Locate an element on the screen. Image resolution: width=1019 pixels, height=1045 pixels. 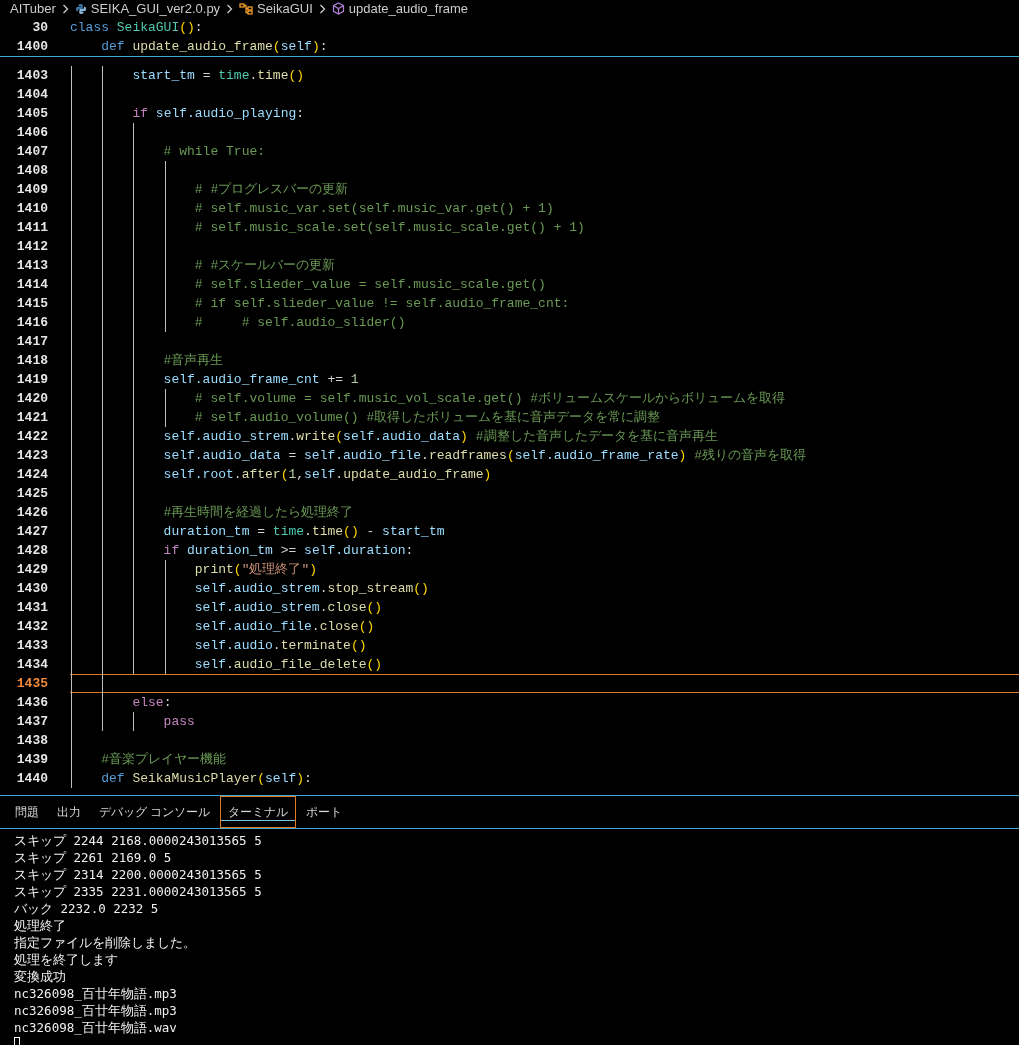
cube-icon is located at coordinates (338, 8).